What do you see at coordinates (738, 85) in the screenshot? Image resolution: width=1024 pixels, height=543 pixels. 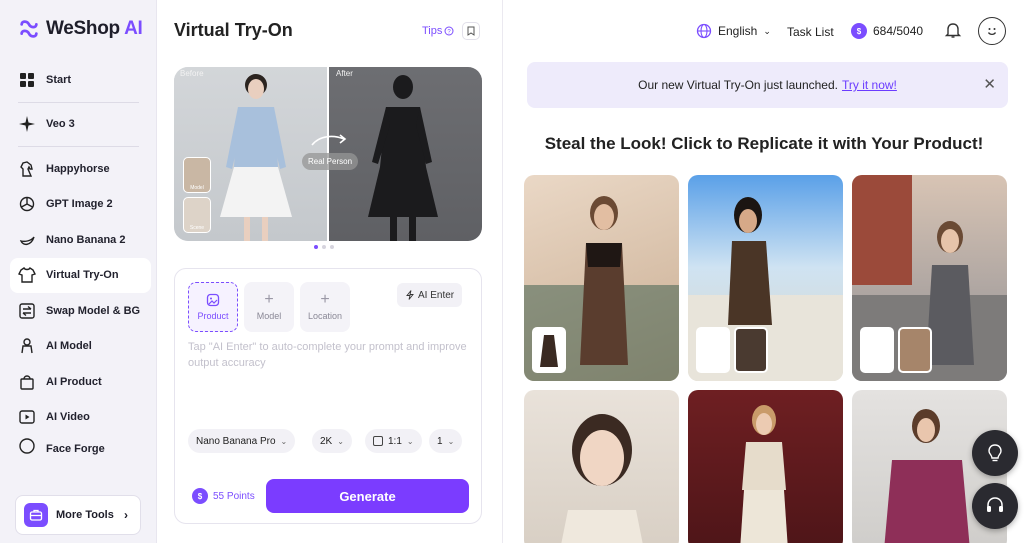 I see `banner-text: Our new Virtual Try-On just launched.` at bounding box center [738, 85].